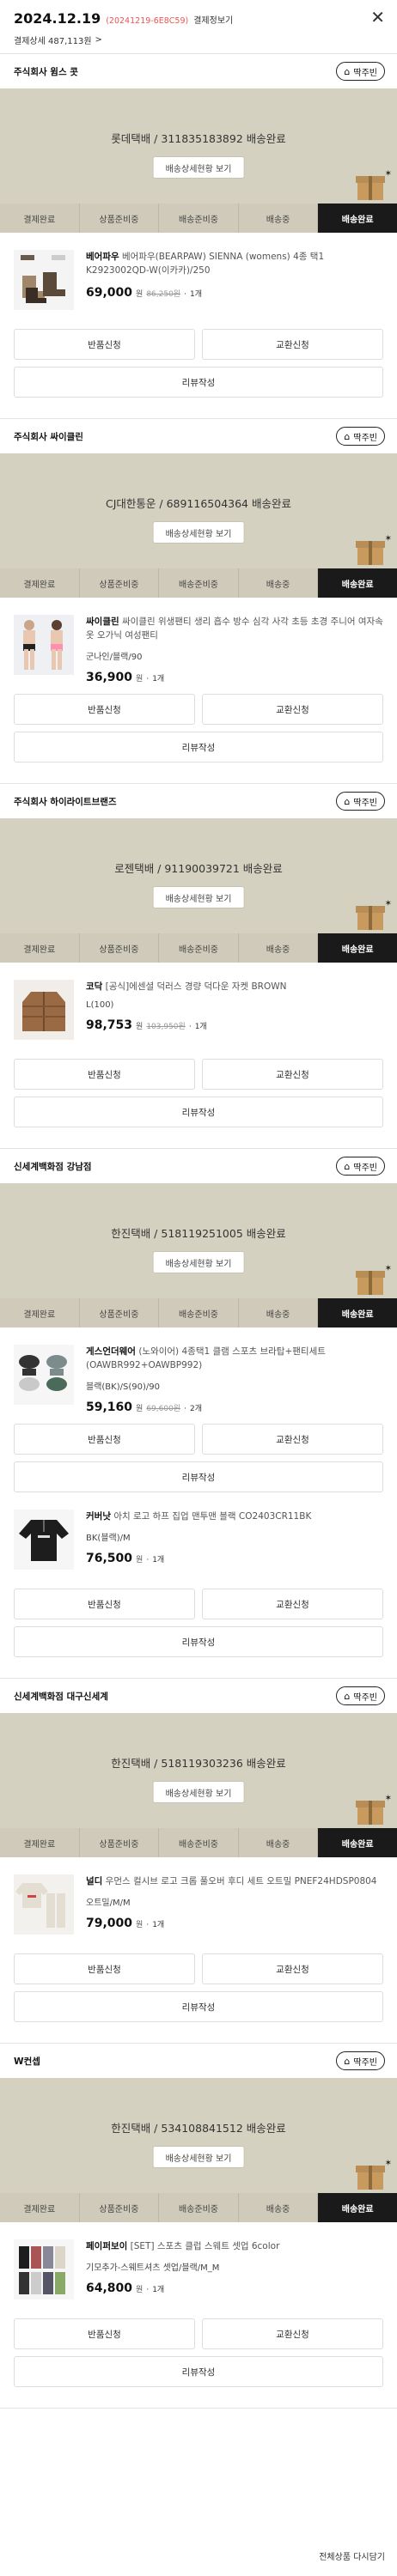 Image resolution: width=397 pixels, height=2576 pixels. Describe the element at coordinates (166, 1027) in the screenshot. I see `original-price: 103,950원` at that location.